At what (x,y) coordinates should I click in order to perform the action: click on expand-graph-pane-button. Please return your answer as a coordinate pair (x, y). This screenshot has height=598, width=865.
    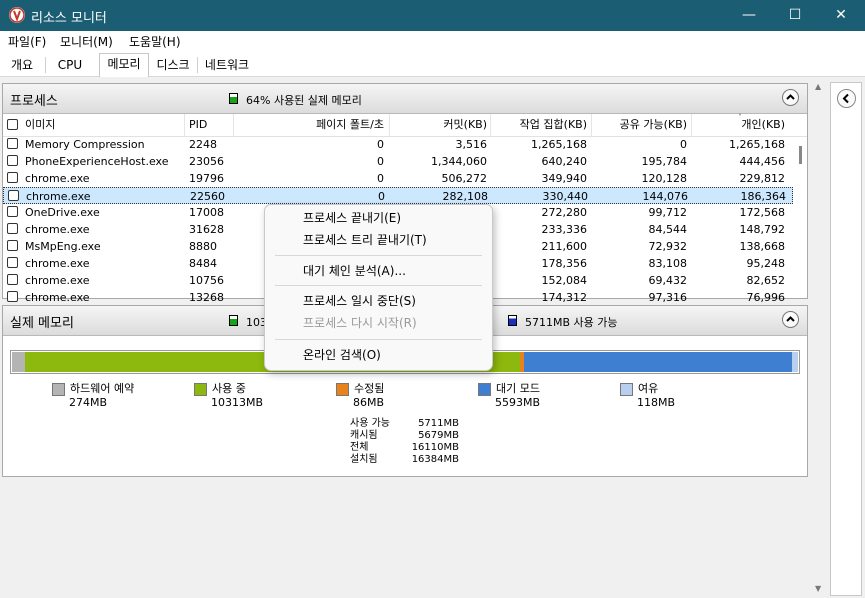
    Looking at the image, I should click on (846, 98).